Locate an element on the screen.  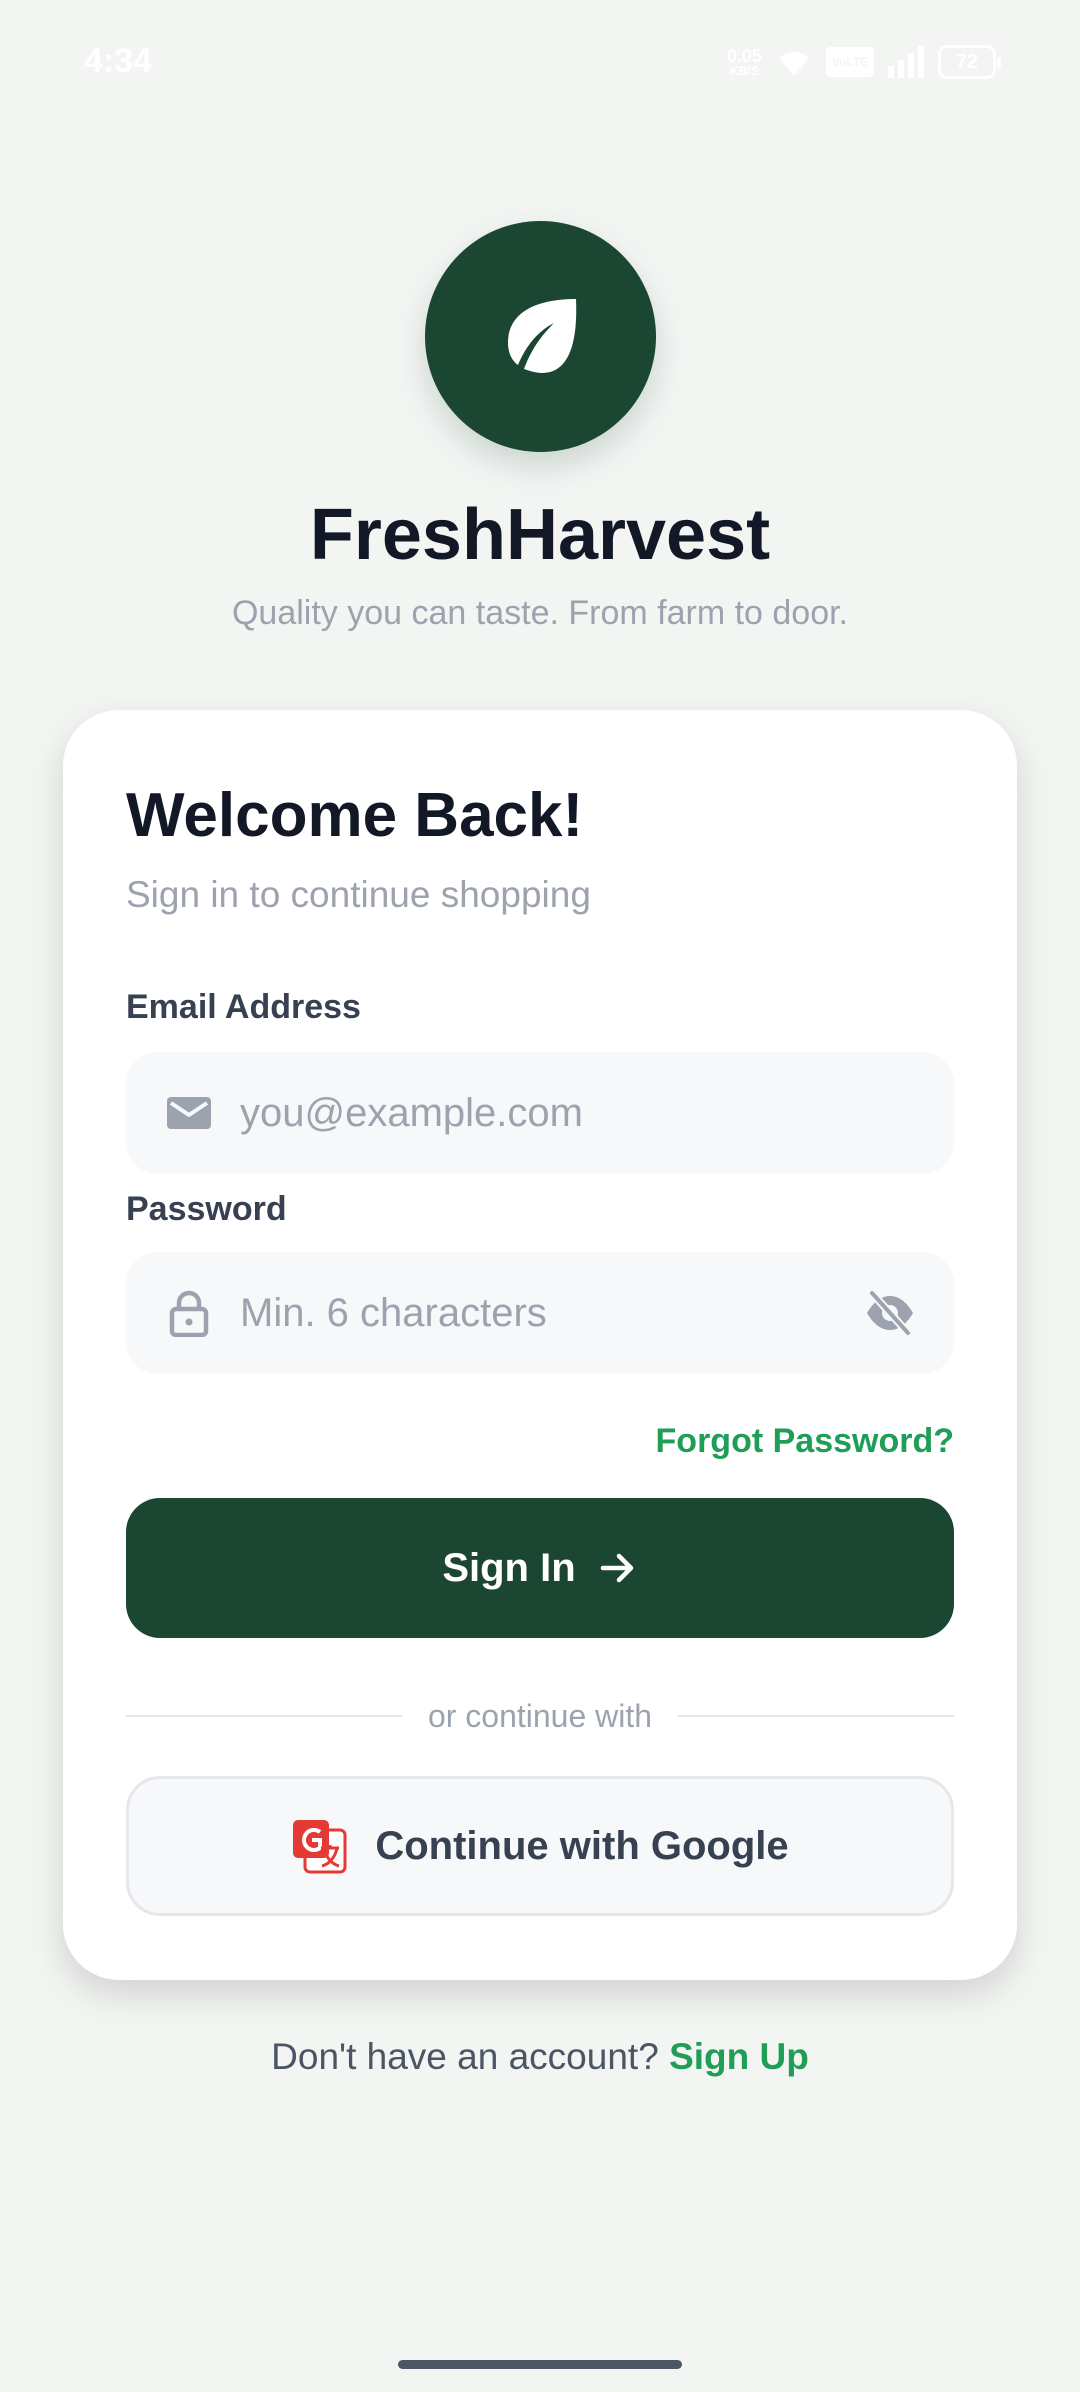
network-speed-unit: KB/S is located at coordinates (744, 71).